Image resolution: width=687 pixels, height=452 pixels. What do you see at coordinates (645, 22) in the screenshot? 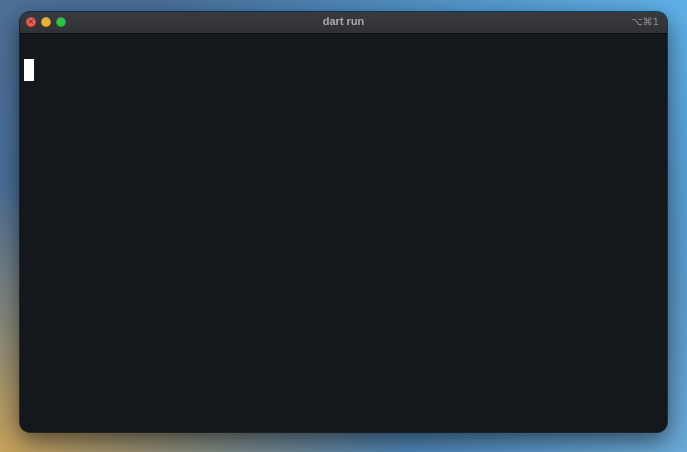
I see `window-shortcut-label: ⌥⌘1` at bounding box center [645, 22].